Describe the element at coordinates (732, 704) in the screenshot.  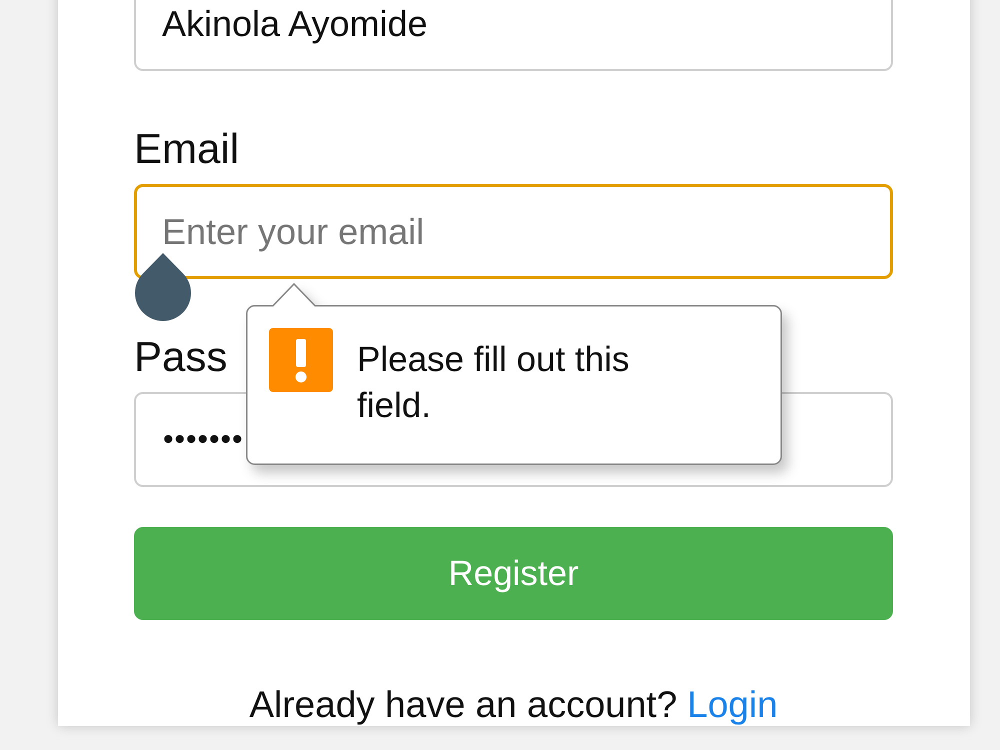
I see `login-link: Login` at that location.